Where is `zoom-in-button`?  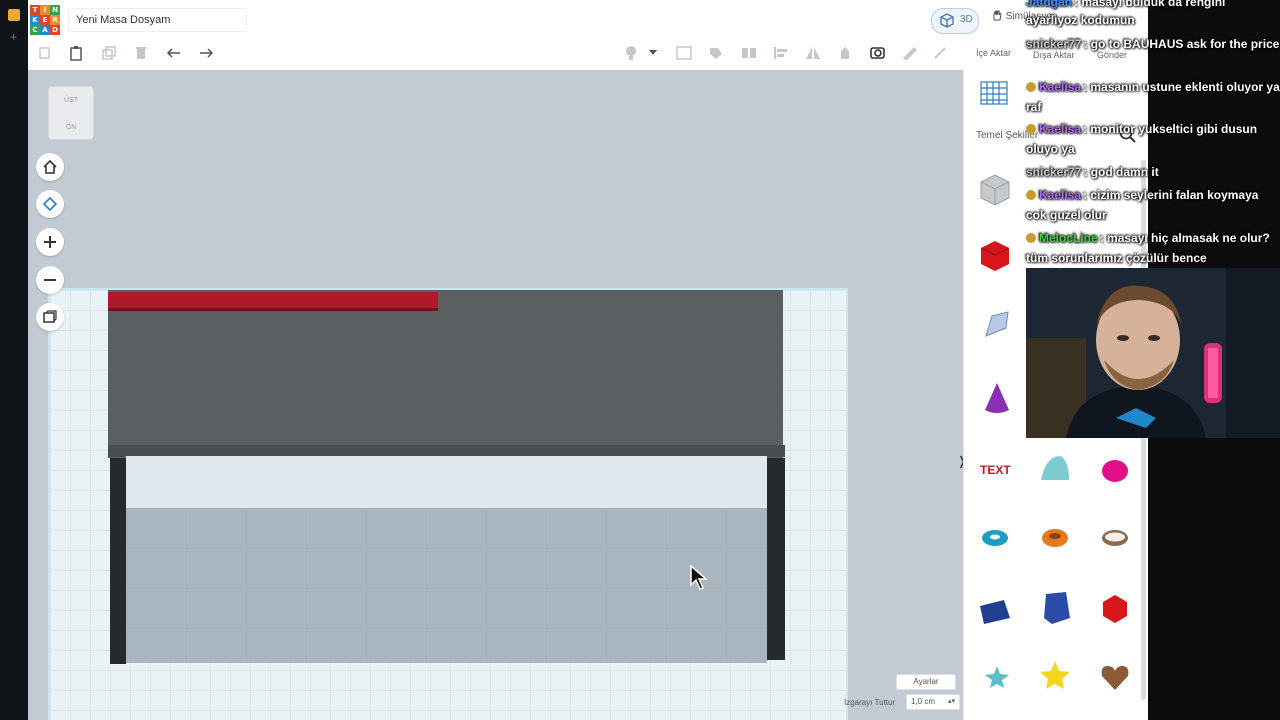
zoom-in-button is located at coordinates (50, 242).